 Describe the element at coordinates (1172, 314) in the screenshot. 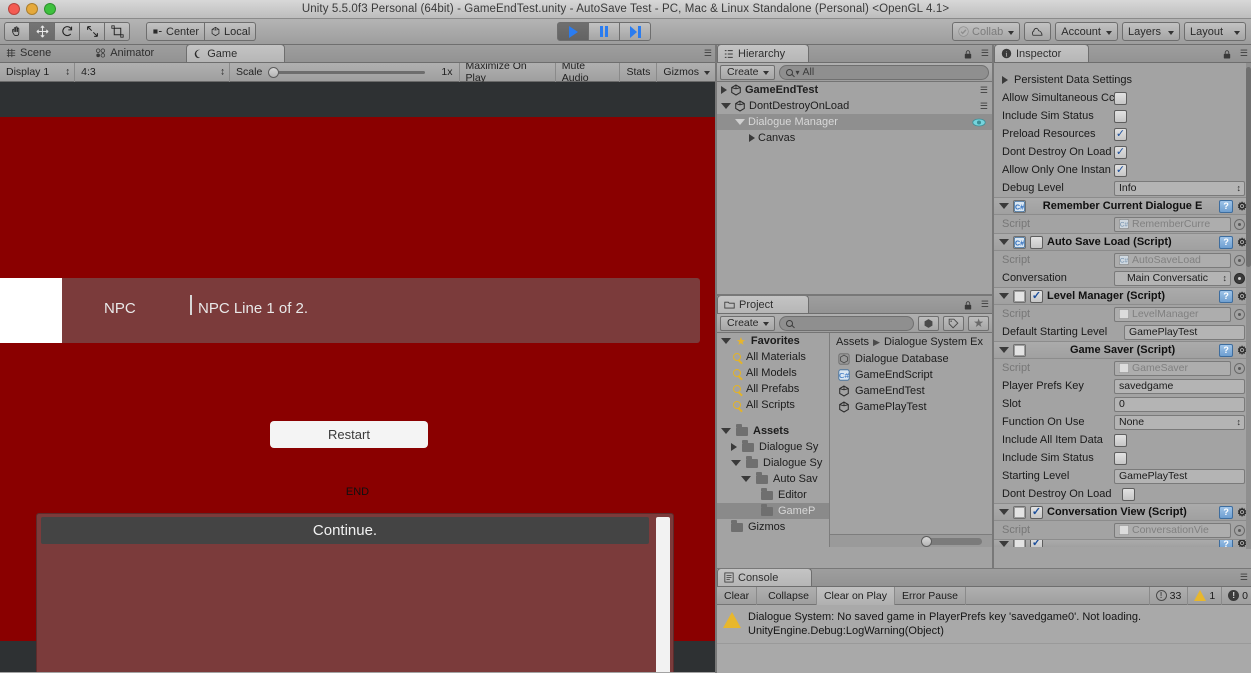

I see `object-field-script: LevelManager` at that location.